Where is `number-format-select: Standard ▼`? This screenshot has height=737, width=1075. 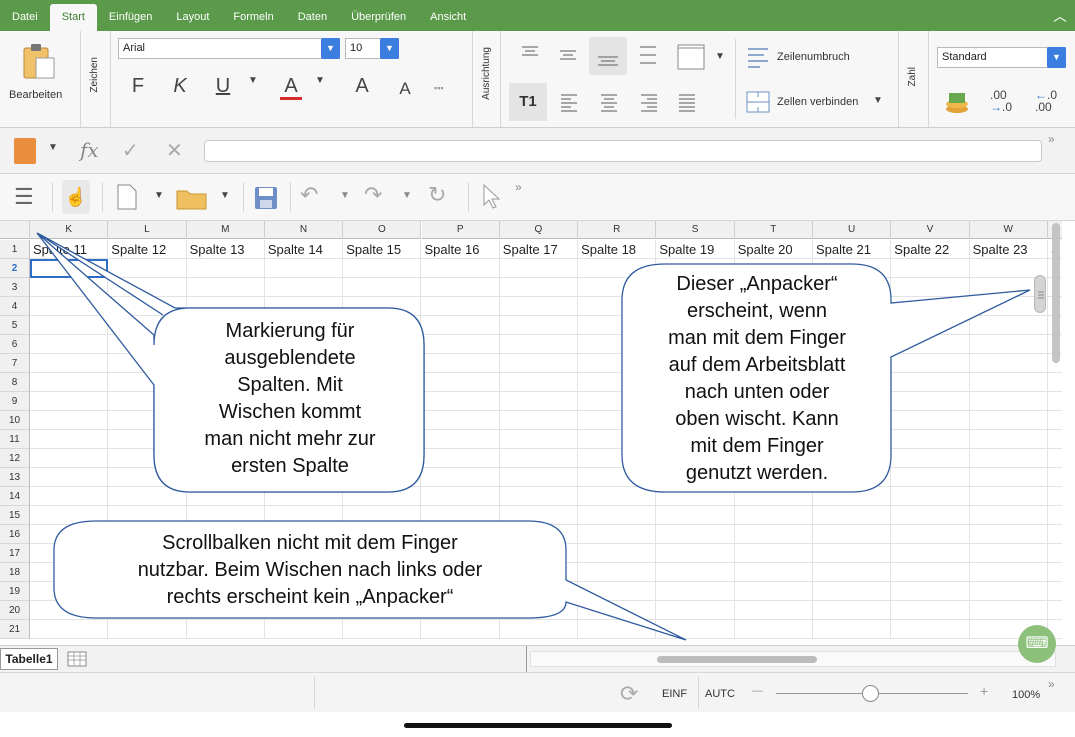
number-format-select: Standard ▼ is located at coordinates (1001, 57).